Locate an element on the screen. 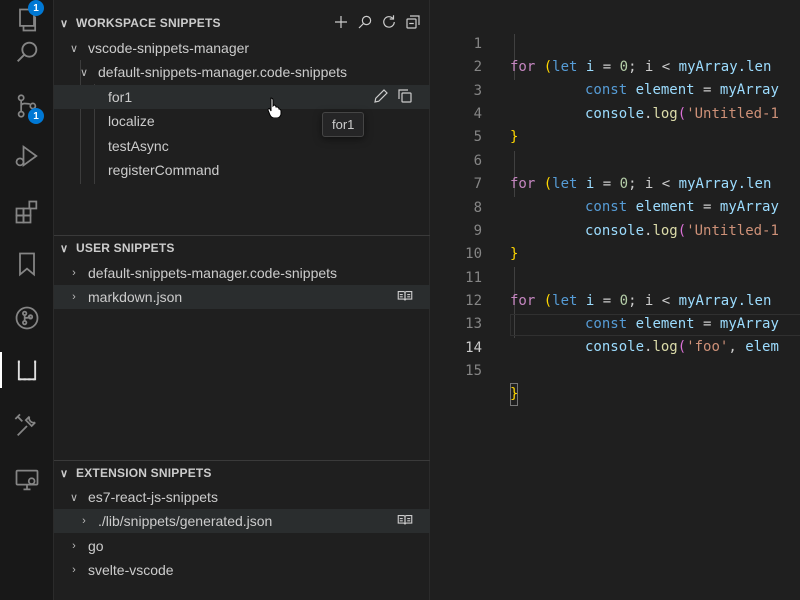 This screenshot has width=800, height=600. extensions-icon is located at coordinates (27, 212).